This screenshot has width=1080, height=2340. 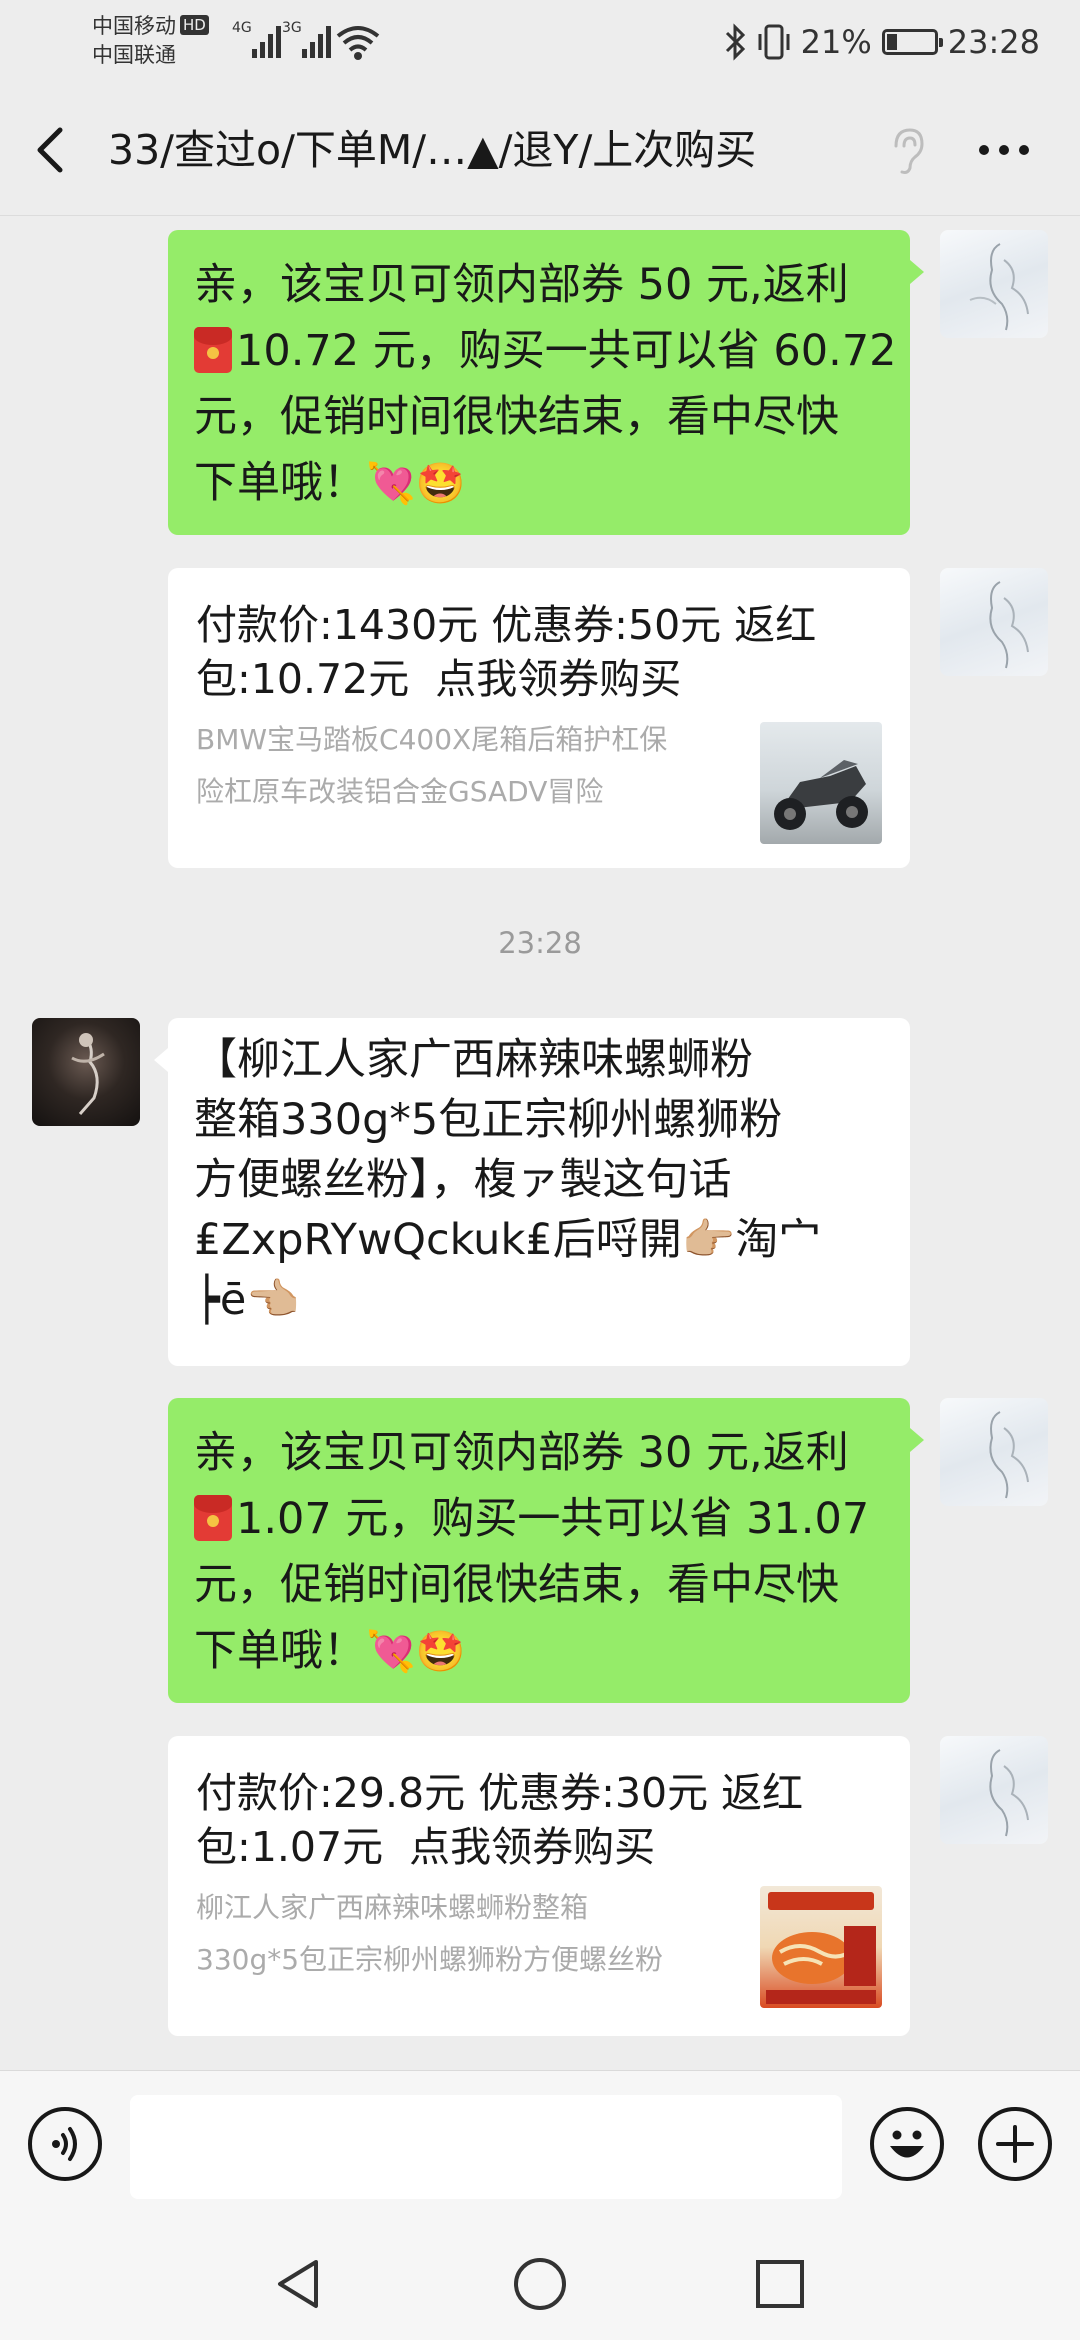 I want to click on plus-button, so click(x=1015, y=2144).